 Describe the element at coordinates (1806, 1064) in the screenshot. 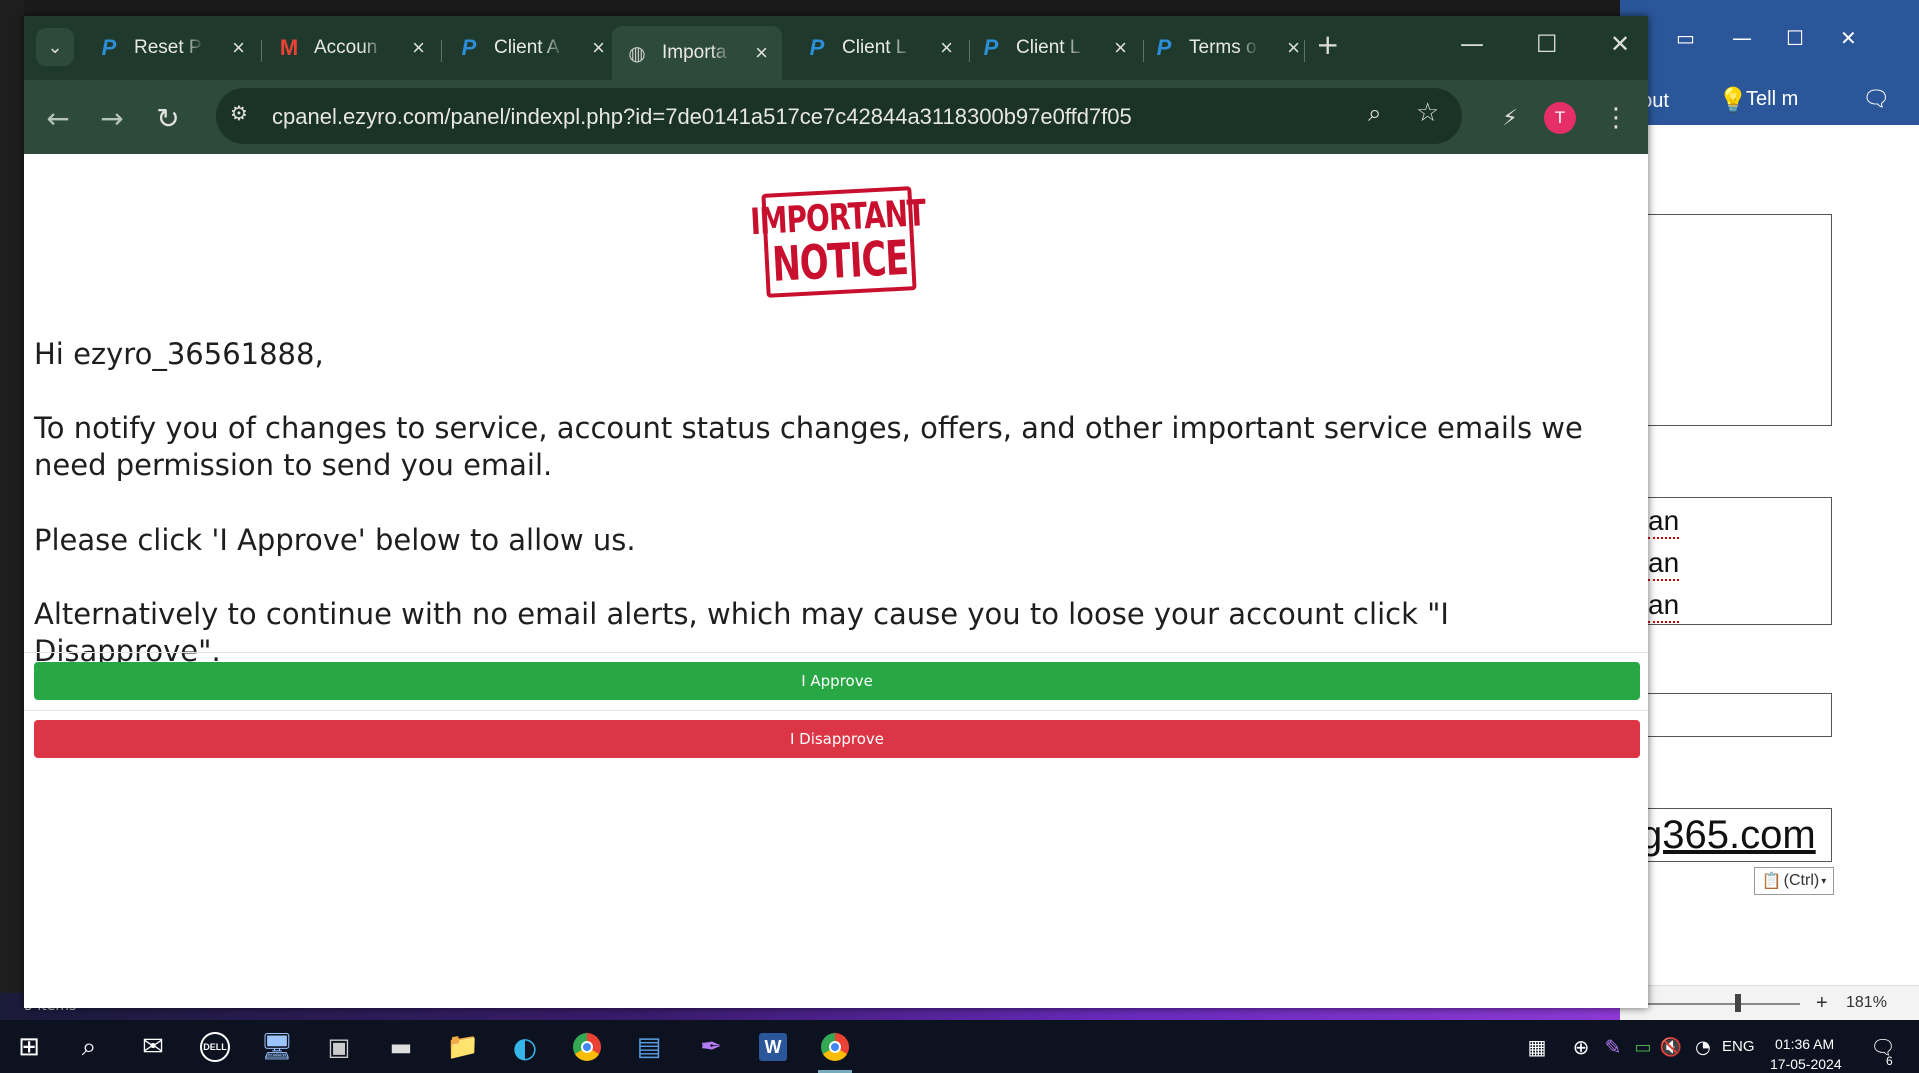

I see `clock-date: 17-05-2024` at that location.